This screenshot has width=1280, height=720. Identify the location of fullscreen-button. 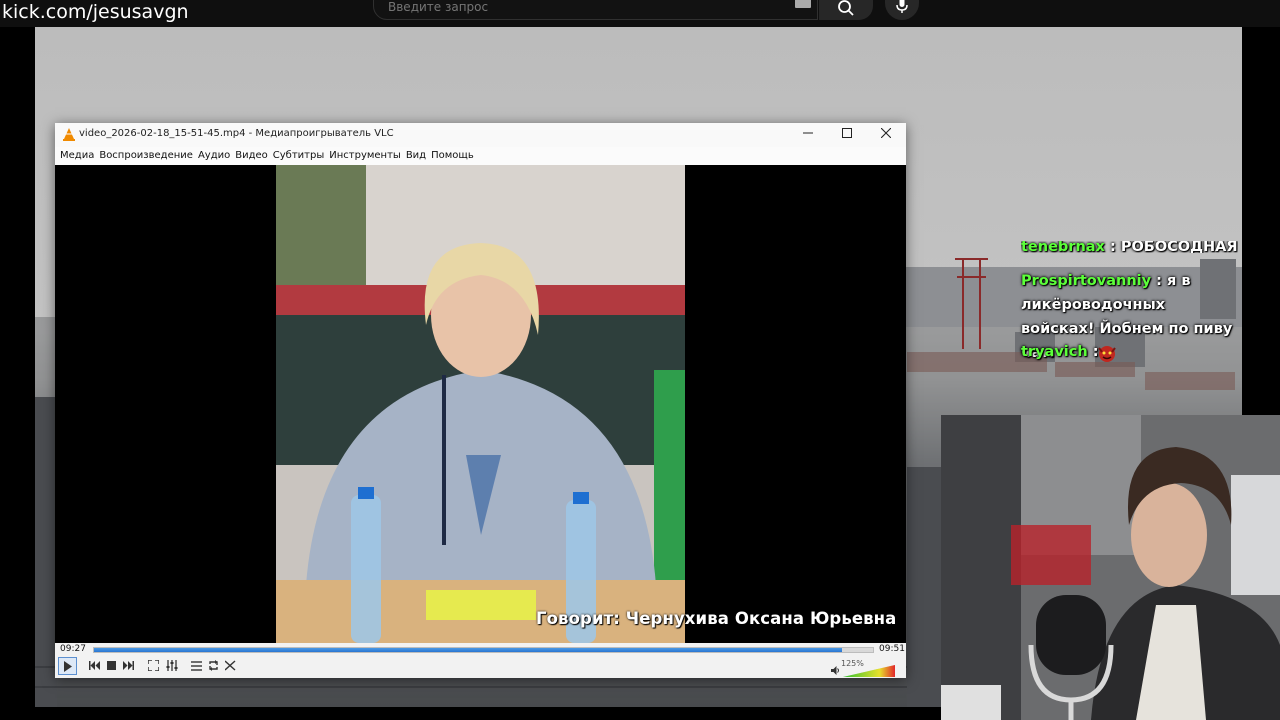
(153, 665).